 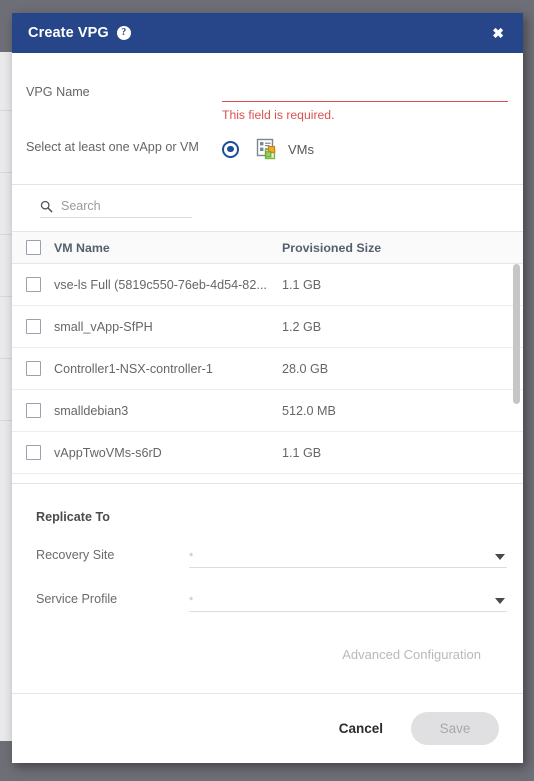 I want to click on column-header-vm-name: VM Name, so click(x=168, y=248).